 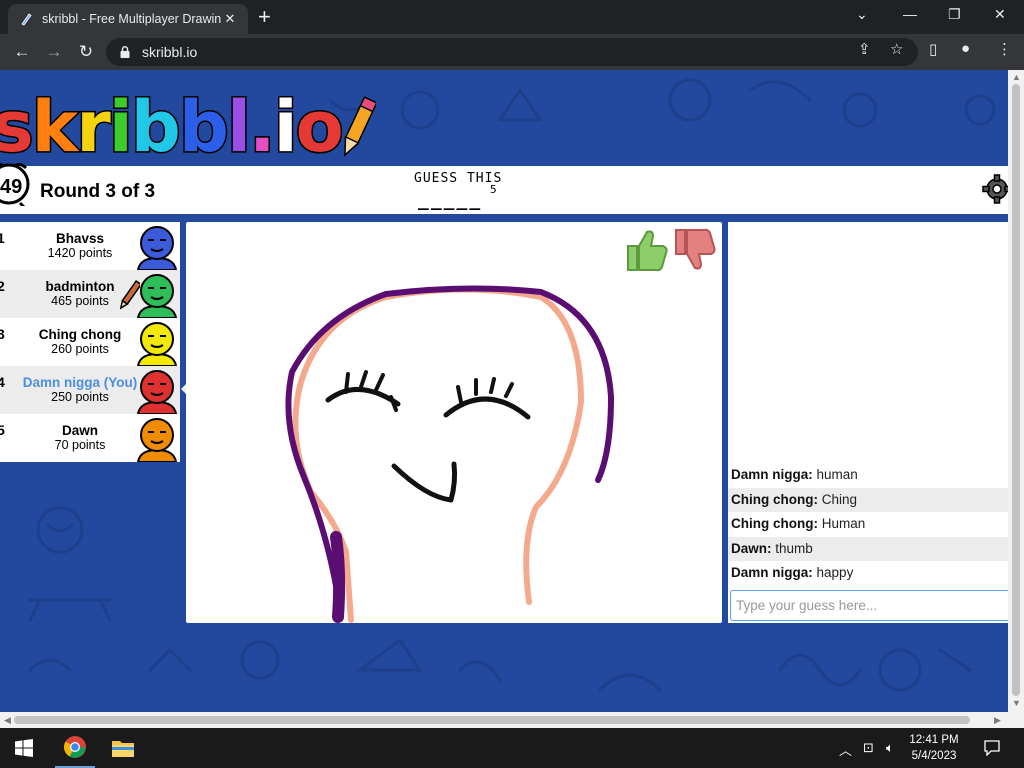 What do you see at coordinates (264, 17) in the screenshot?
I see `new-tab-button: +` at bounding box center [264, 17].